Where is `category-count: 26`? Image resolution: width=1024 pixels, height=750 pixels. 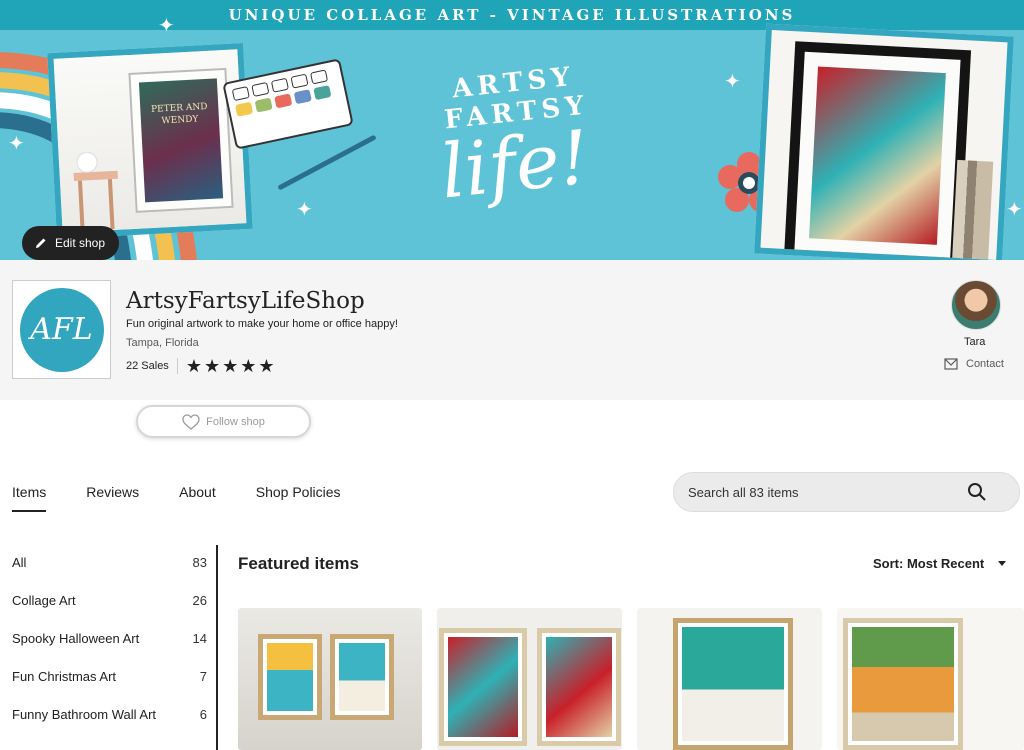 category-count: 26 is located at coordinates (199, 600).